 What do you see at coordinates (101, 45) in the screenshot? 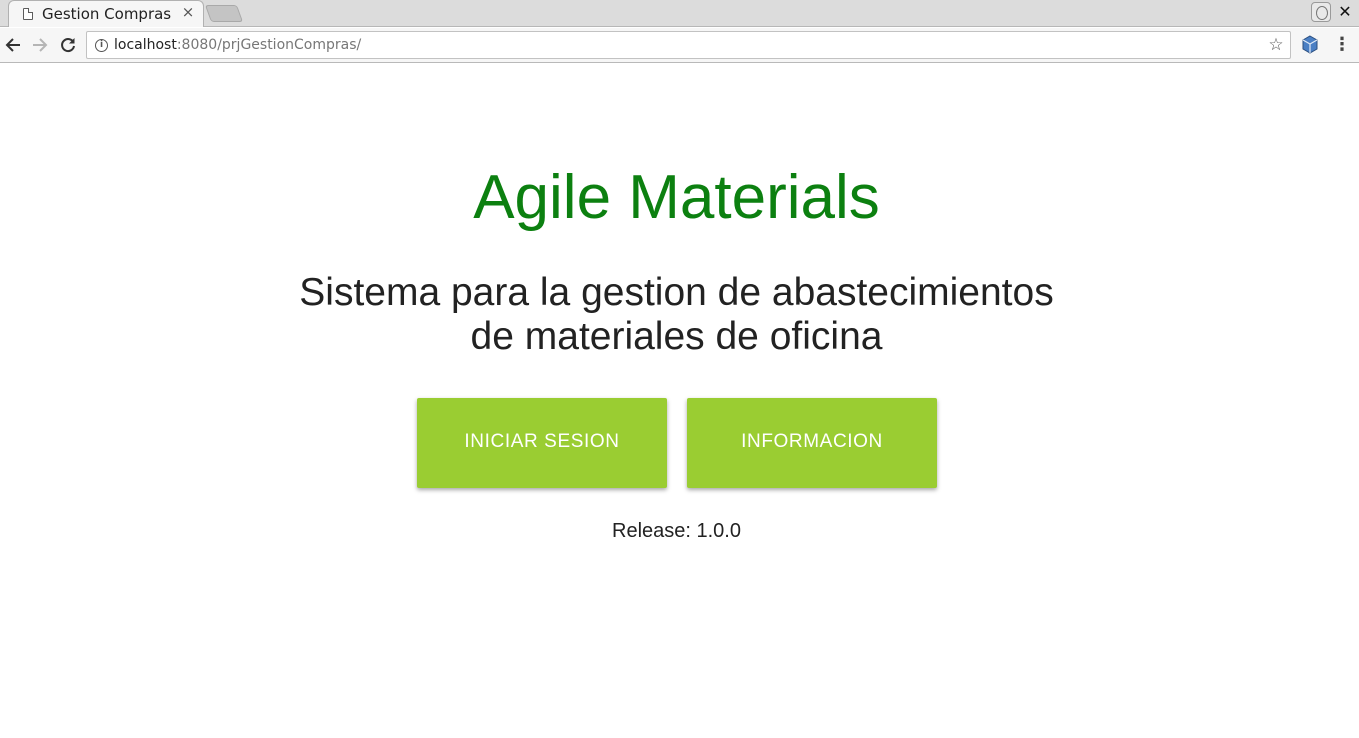
I see `info-icon: i` at bounding box center [101, 45].